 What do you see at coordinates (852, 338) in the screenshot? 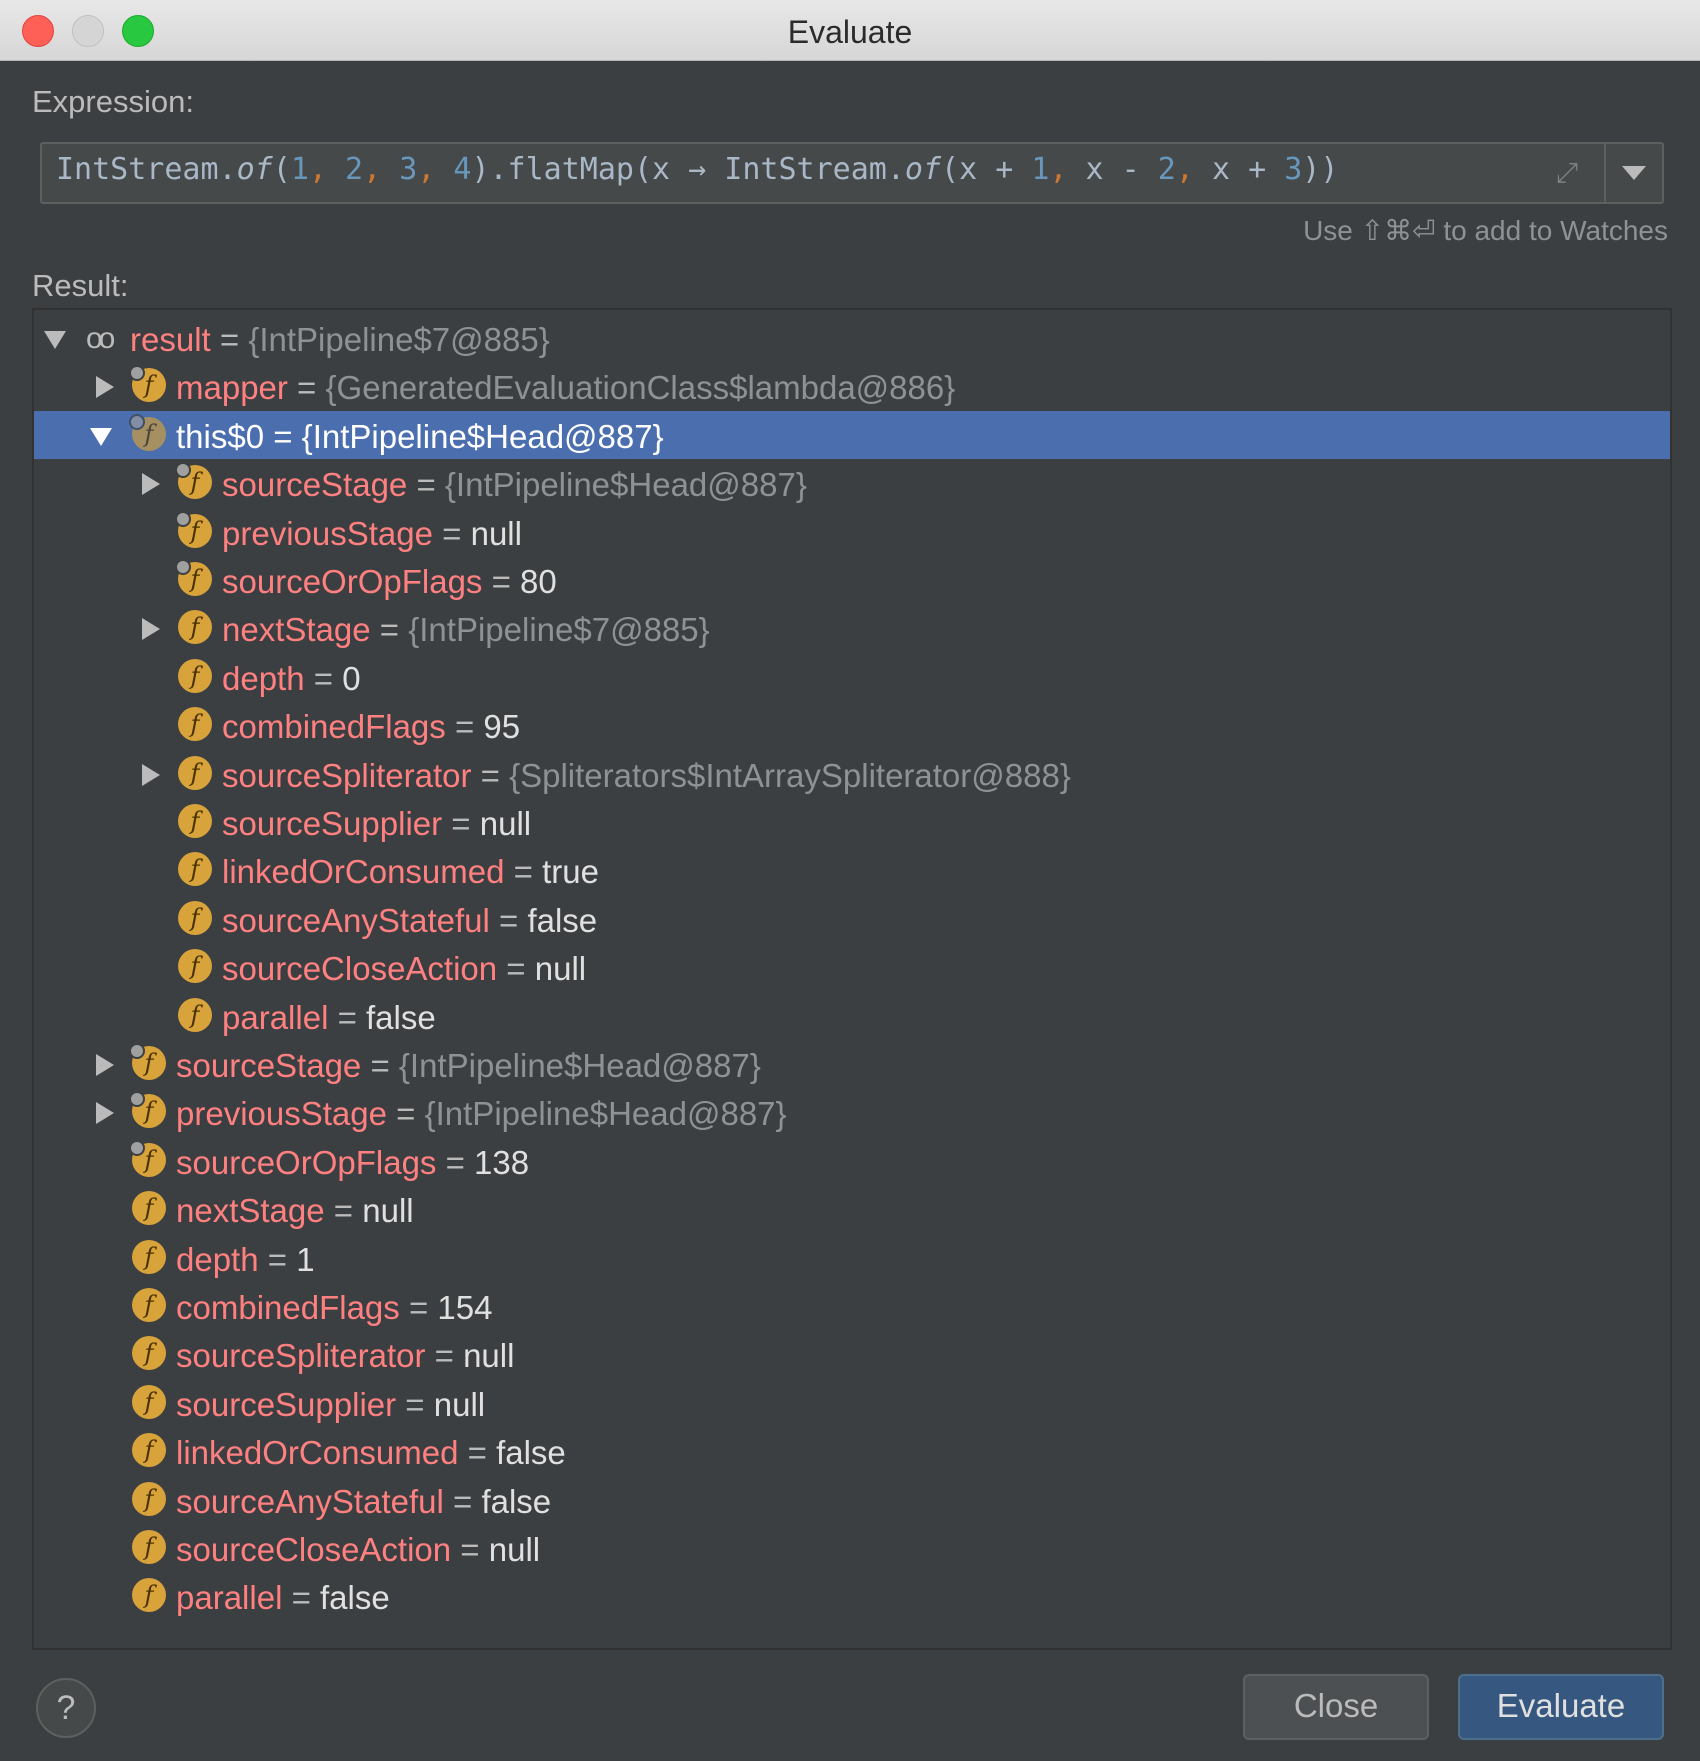
I see `tree-row: oo result = {IntPipeline$7@885}` at bounding box center [852, 338].